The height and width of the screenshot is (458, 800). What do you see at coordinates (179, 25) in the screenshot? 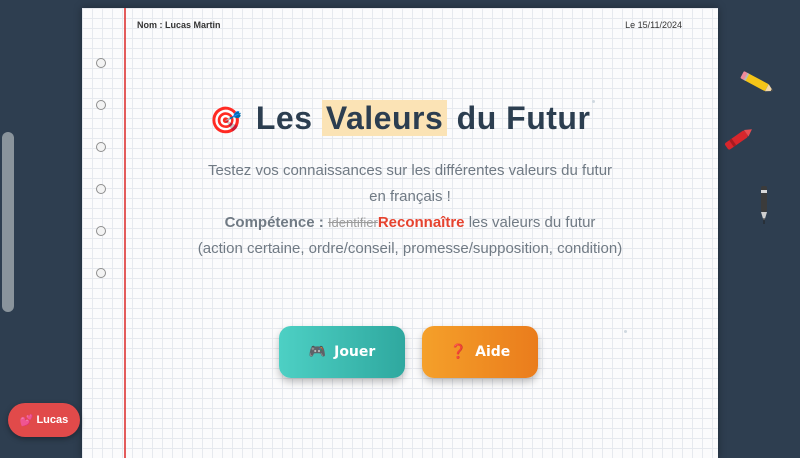
I see `student-name: Nom : Lucas Martin` at bounding box center [179, 25].